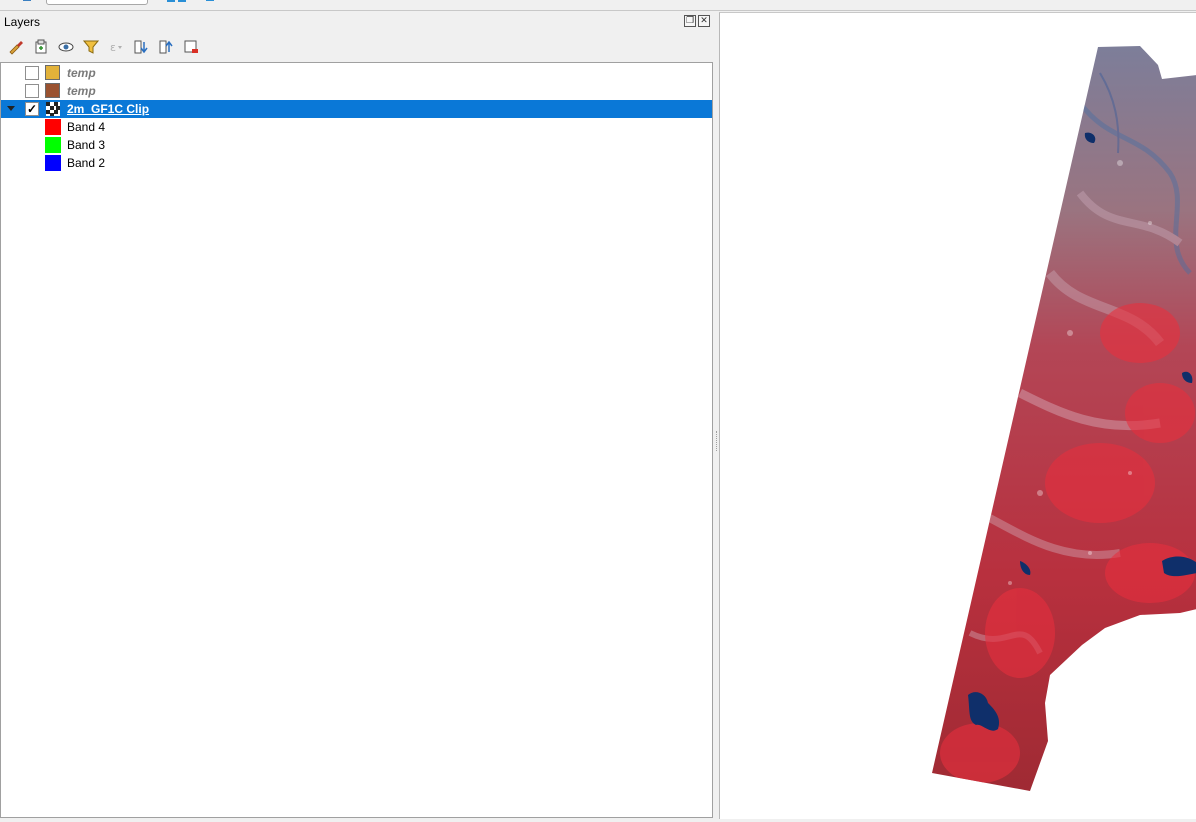  I want to click on add-group-icon, so click(41, 46).